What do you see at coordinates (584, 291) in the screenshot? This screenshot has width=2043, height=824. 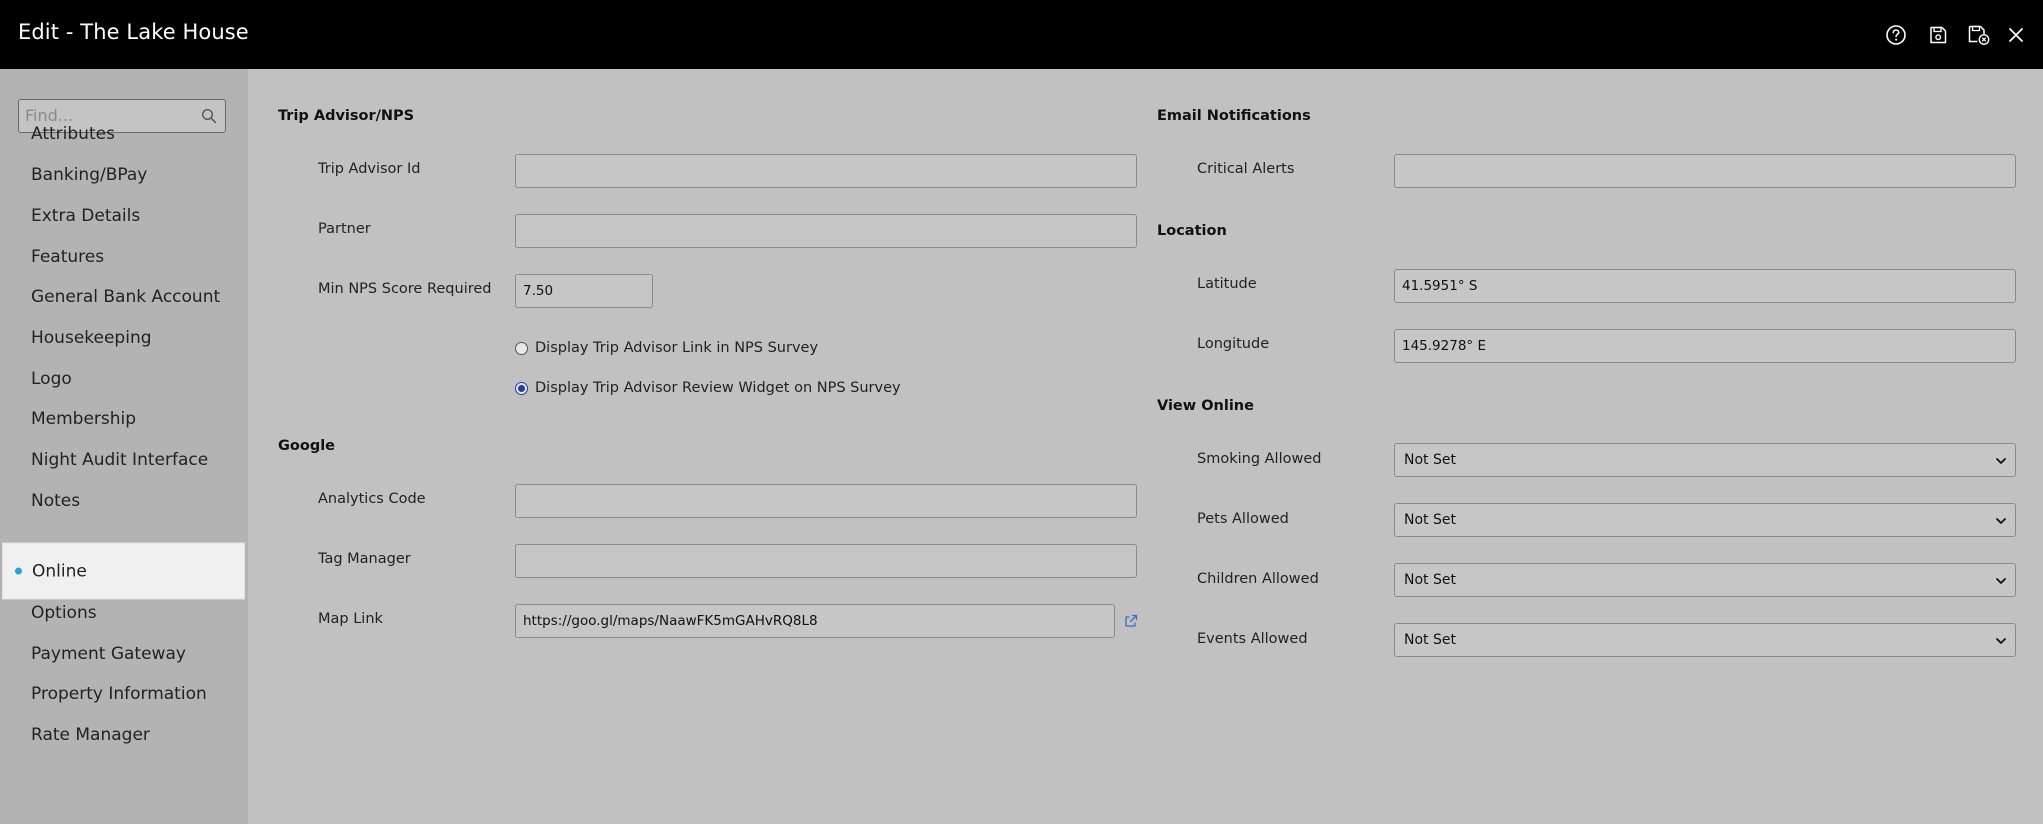 I see `min-nps-score-input` at bounding box center [584, 291].